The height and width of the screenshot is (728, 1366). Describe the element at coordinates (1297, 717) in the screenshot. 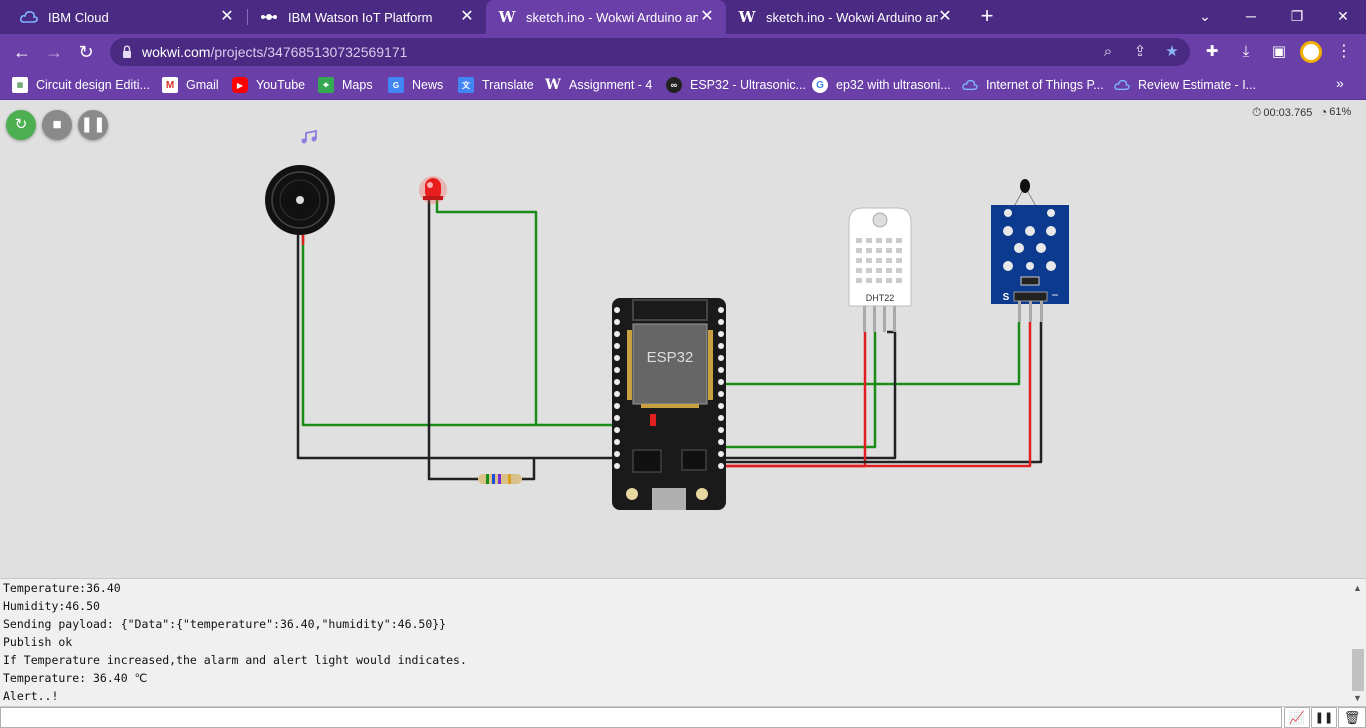

I see `plotter-icon: 📈` at that location.